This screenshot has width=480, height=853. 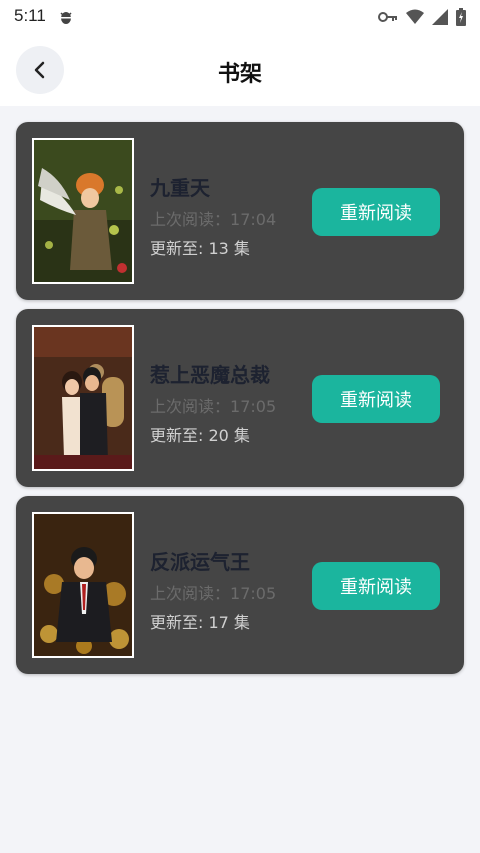 I want to click on status-icons, so click(x=422, y=17).